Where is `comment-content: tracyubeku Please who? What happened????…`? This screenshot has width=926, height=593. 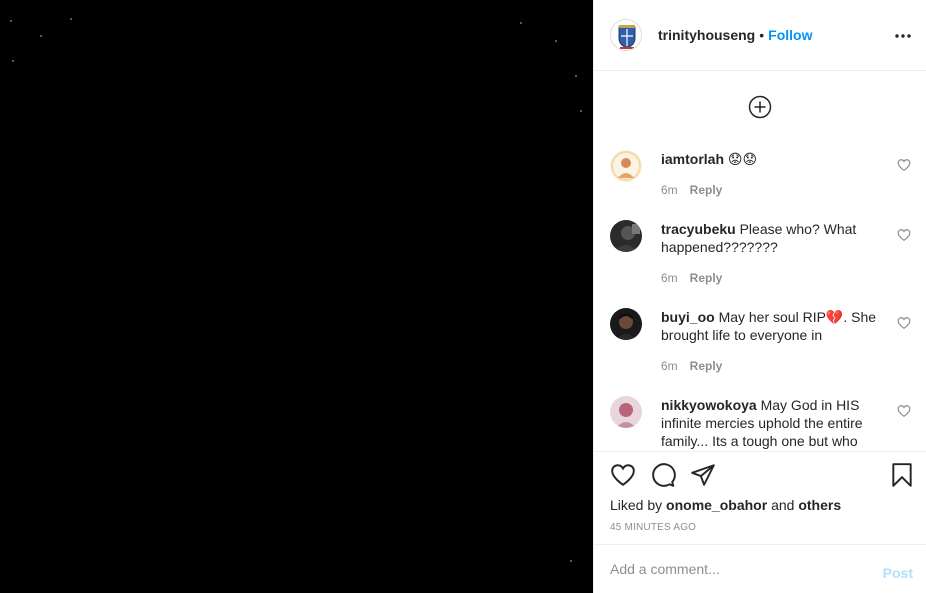
comment-content: tracyubeku Please who? What happened????… is located at coordinates (774, 238).